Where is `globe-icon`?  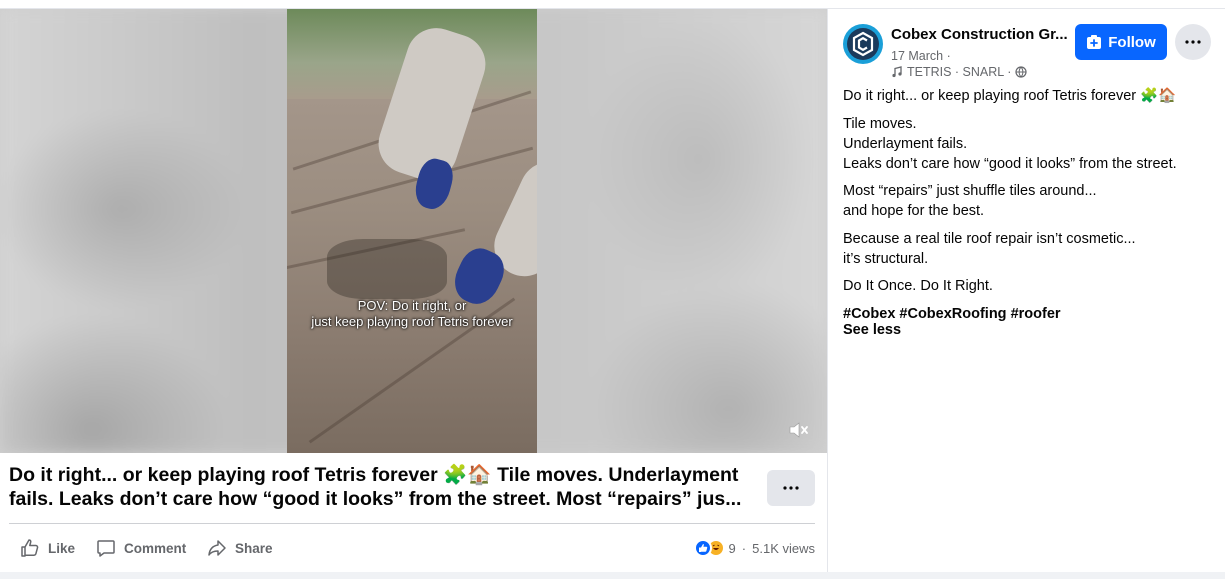 globe-icon is located at coordinates (1021, 72).